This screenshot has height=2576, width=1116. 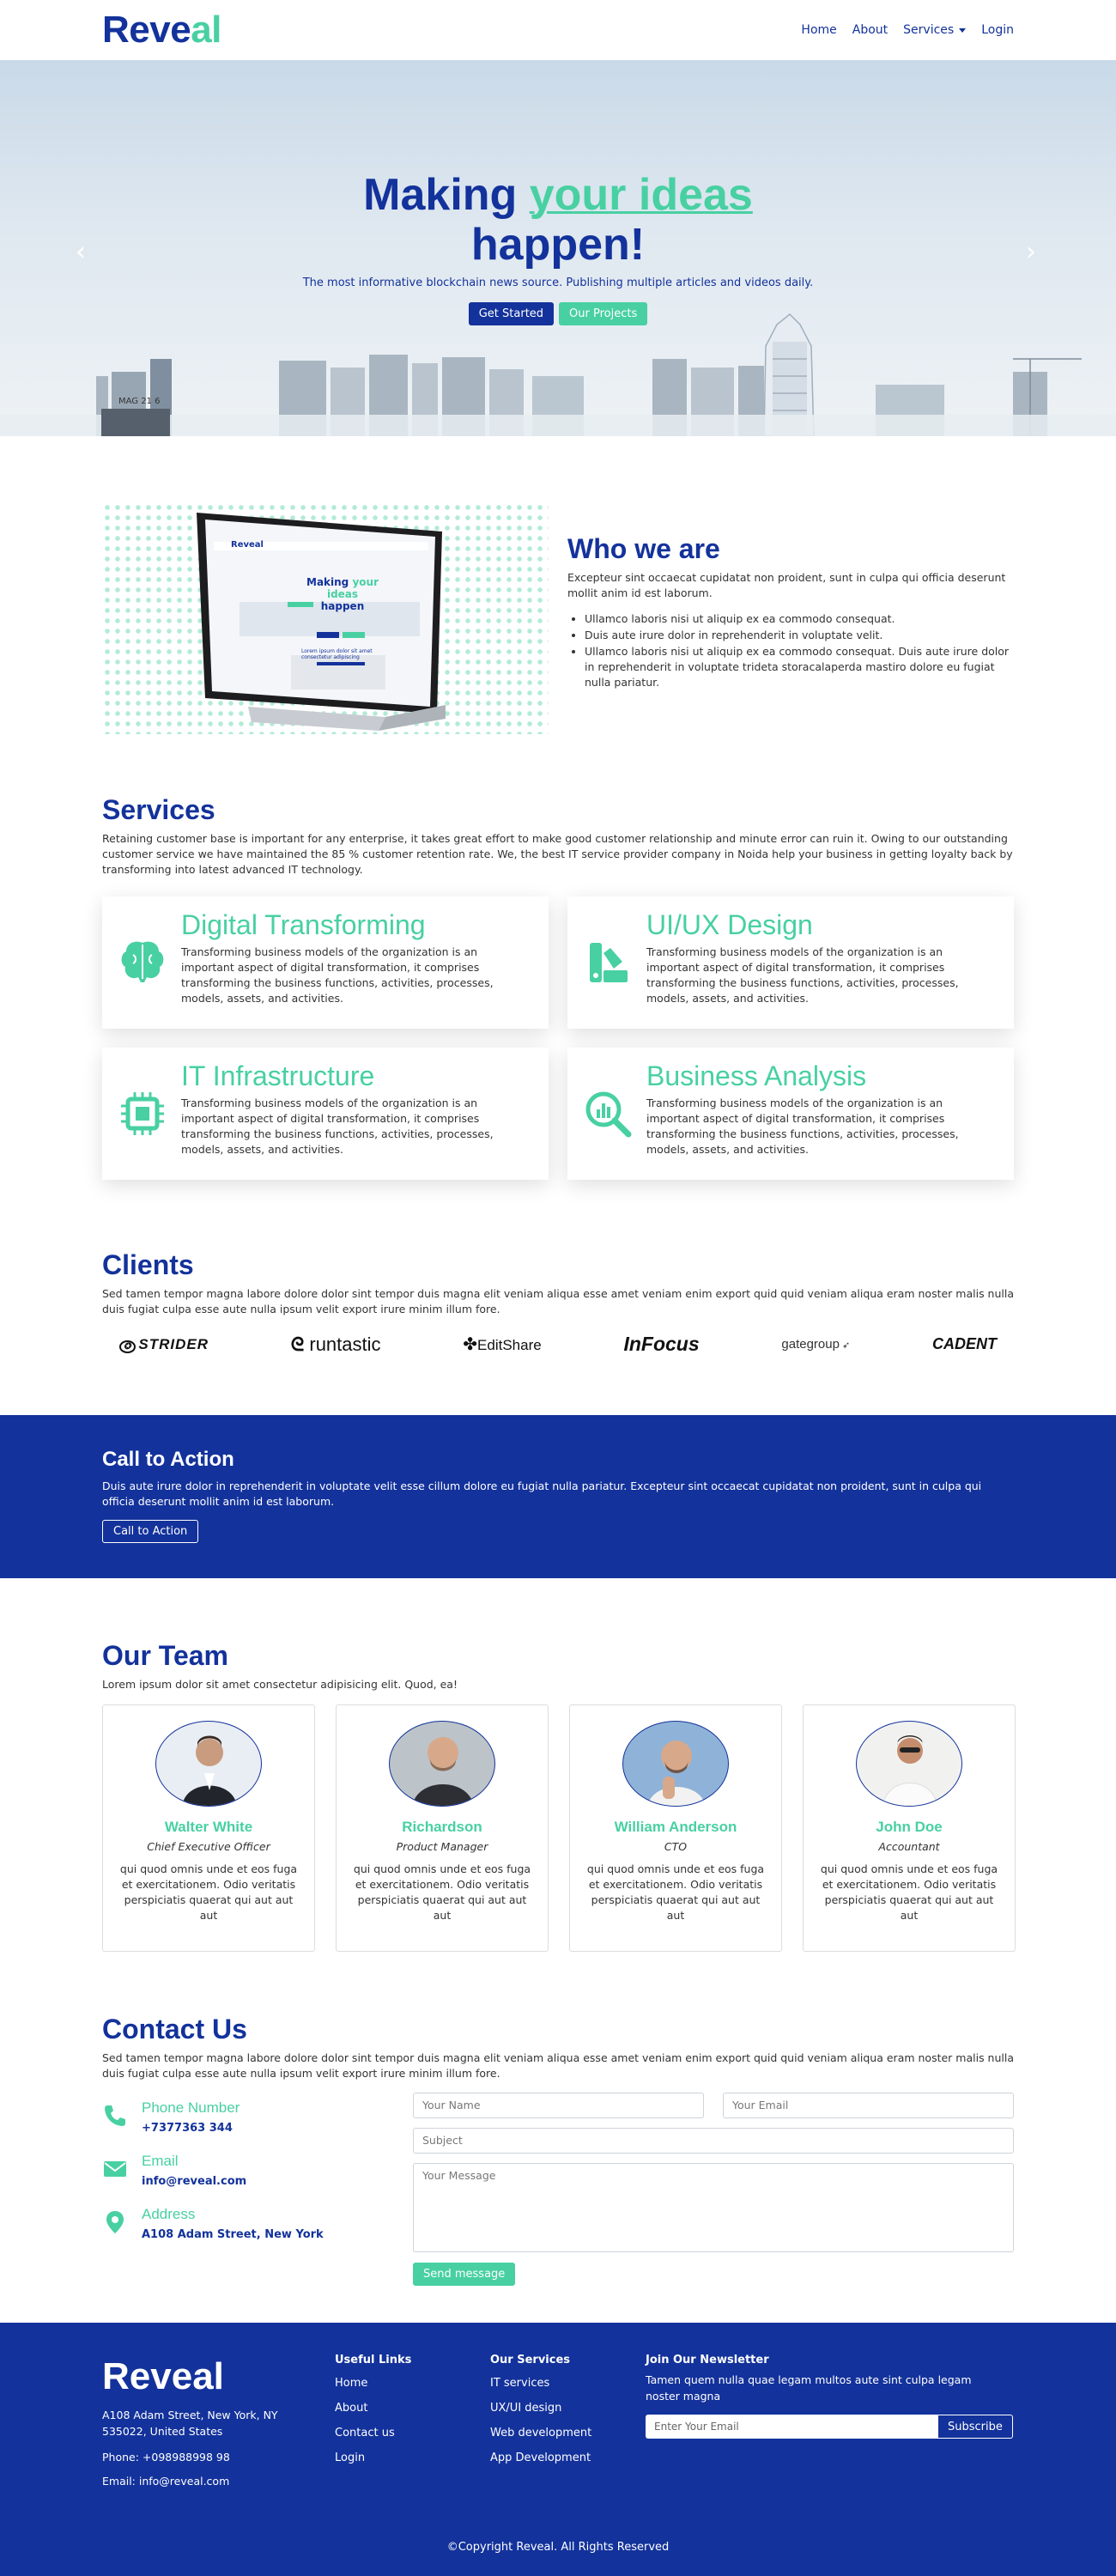 I want to click on address-value: A108 Adam Street, New York, so click(x=233, y=2234).